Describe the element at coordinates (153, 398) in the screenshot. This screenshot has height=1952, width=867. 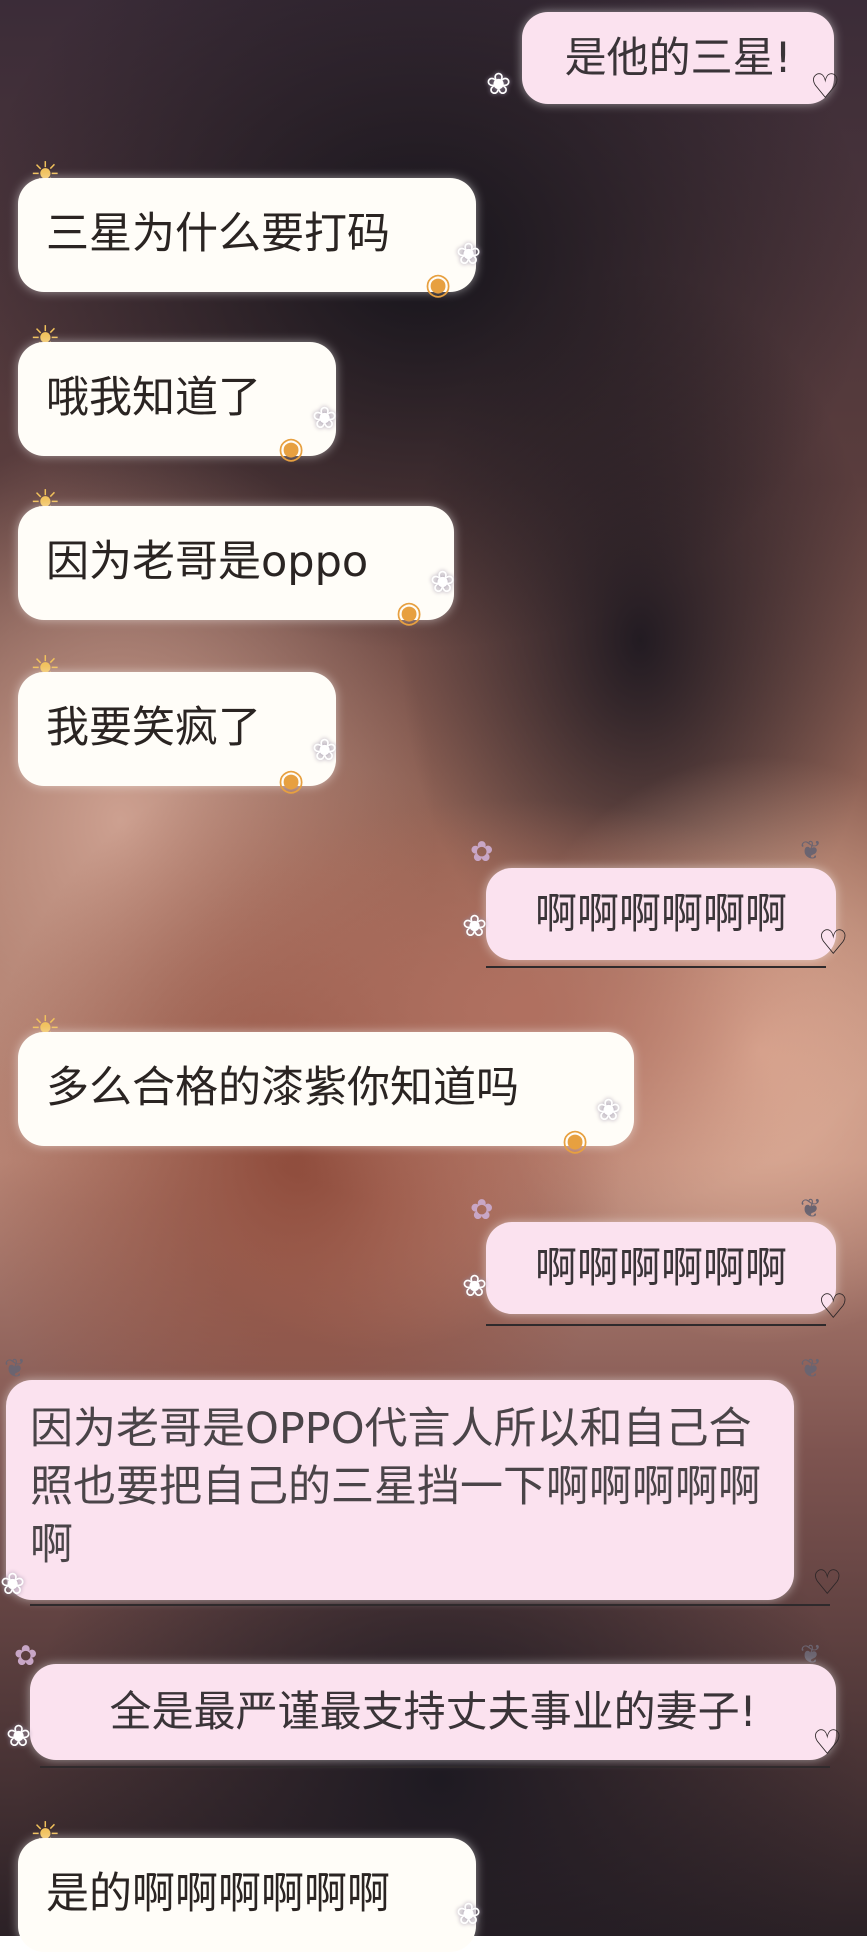
I see `message-text: 哦我知道了` at that location.